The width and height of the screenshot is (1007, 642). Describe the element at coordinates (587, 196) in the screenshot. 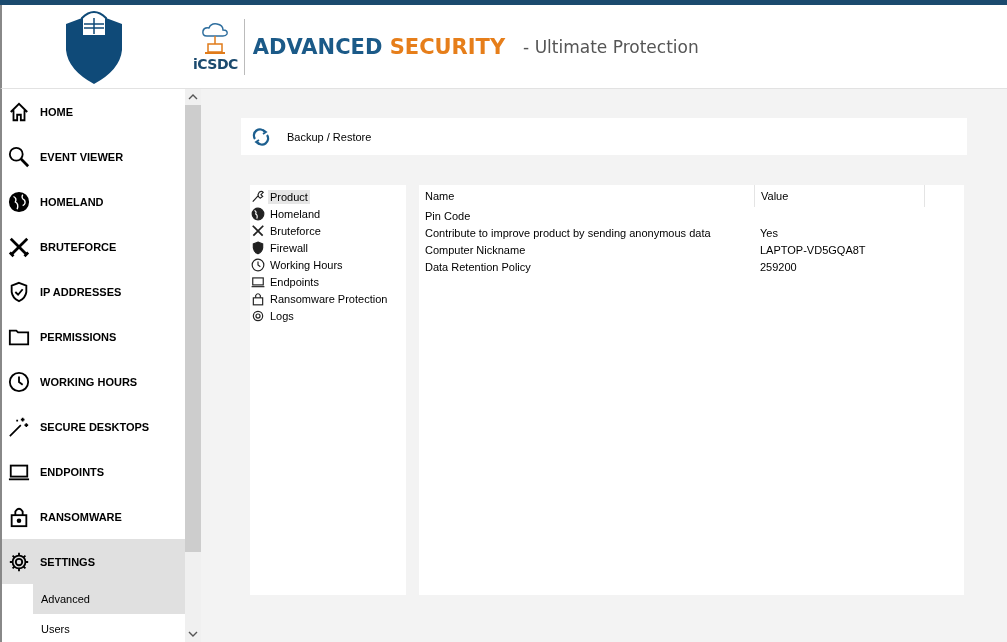

I see `column-header: Name` at that location.